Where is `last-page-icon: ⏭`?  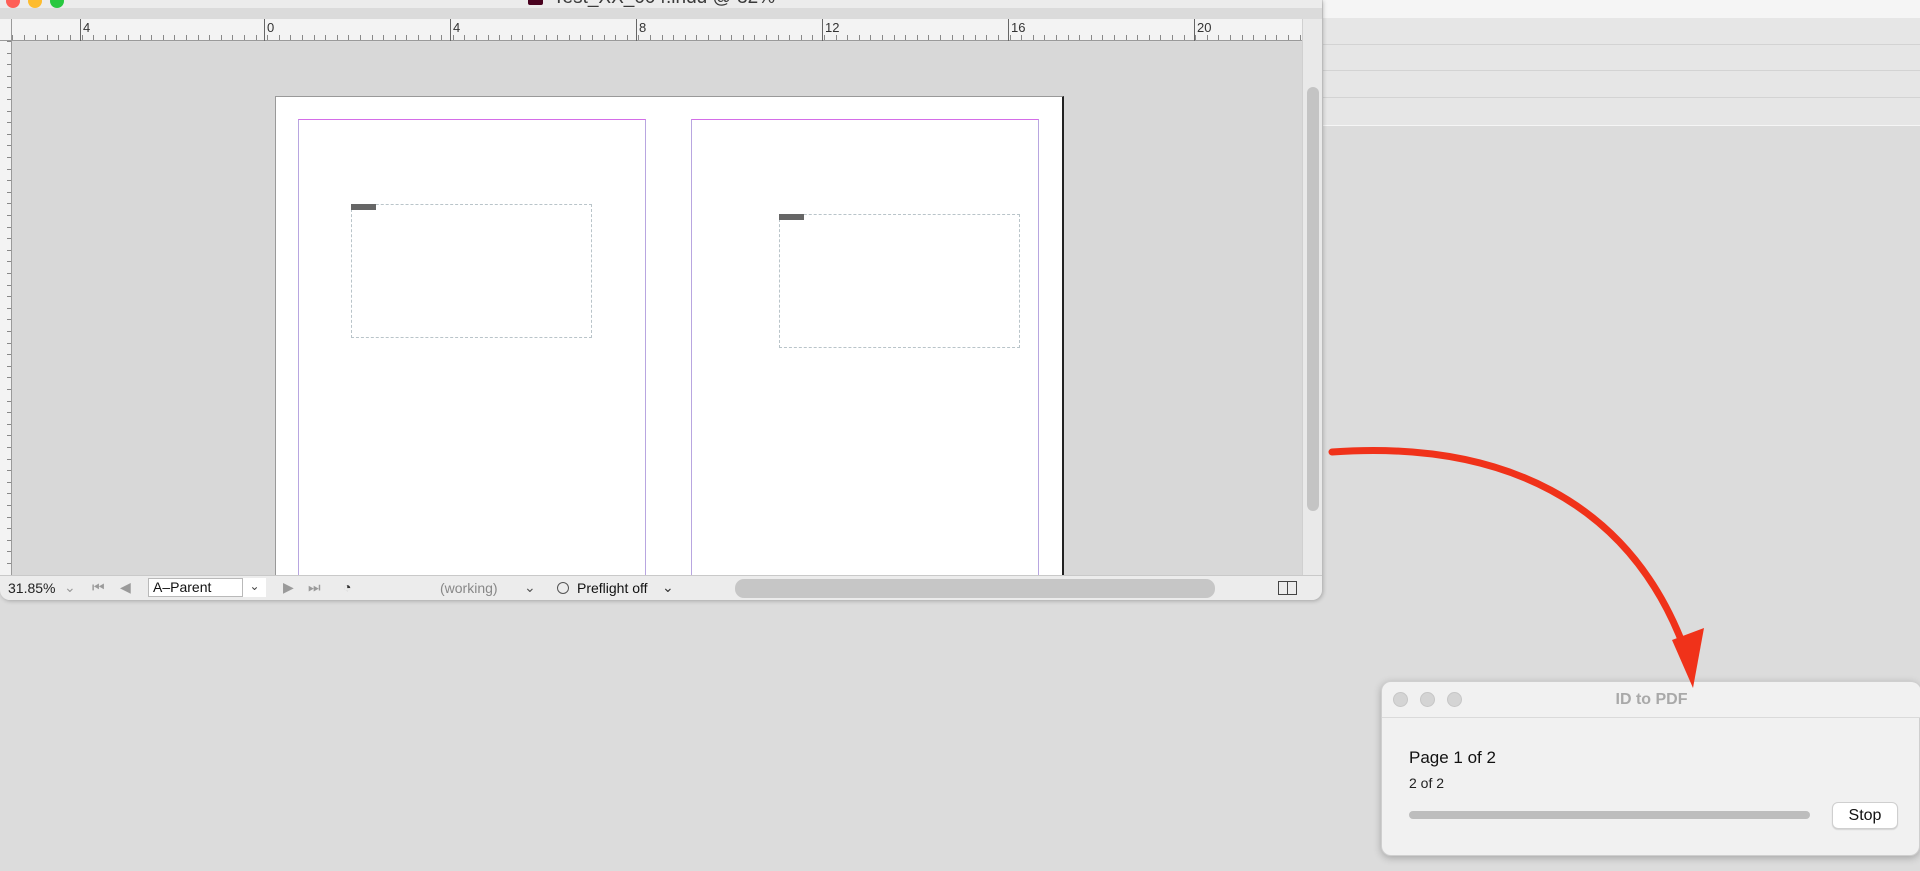 last-page-icon: ⏭ is located at coordinates (314, 587).